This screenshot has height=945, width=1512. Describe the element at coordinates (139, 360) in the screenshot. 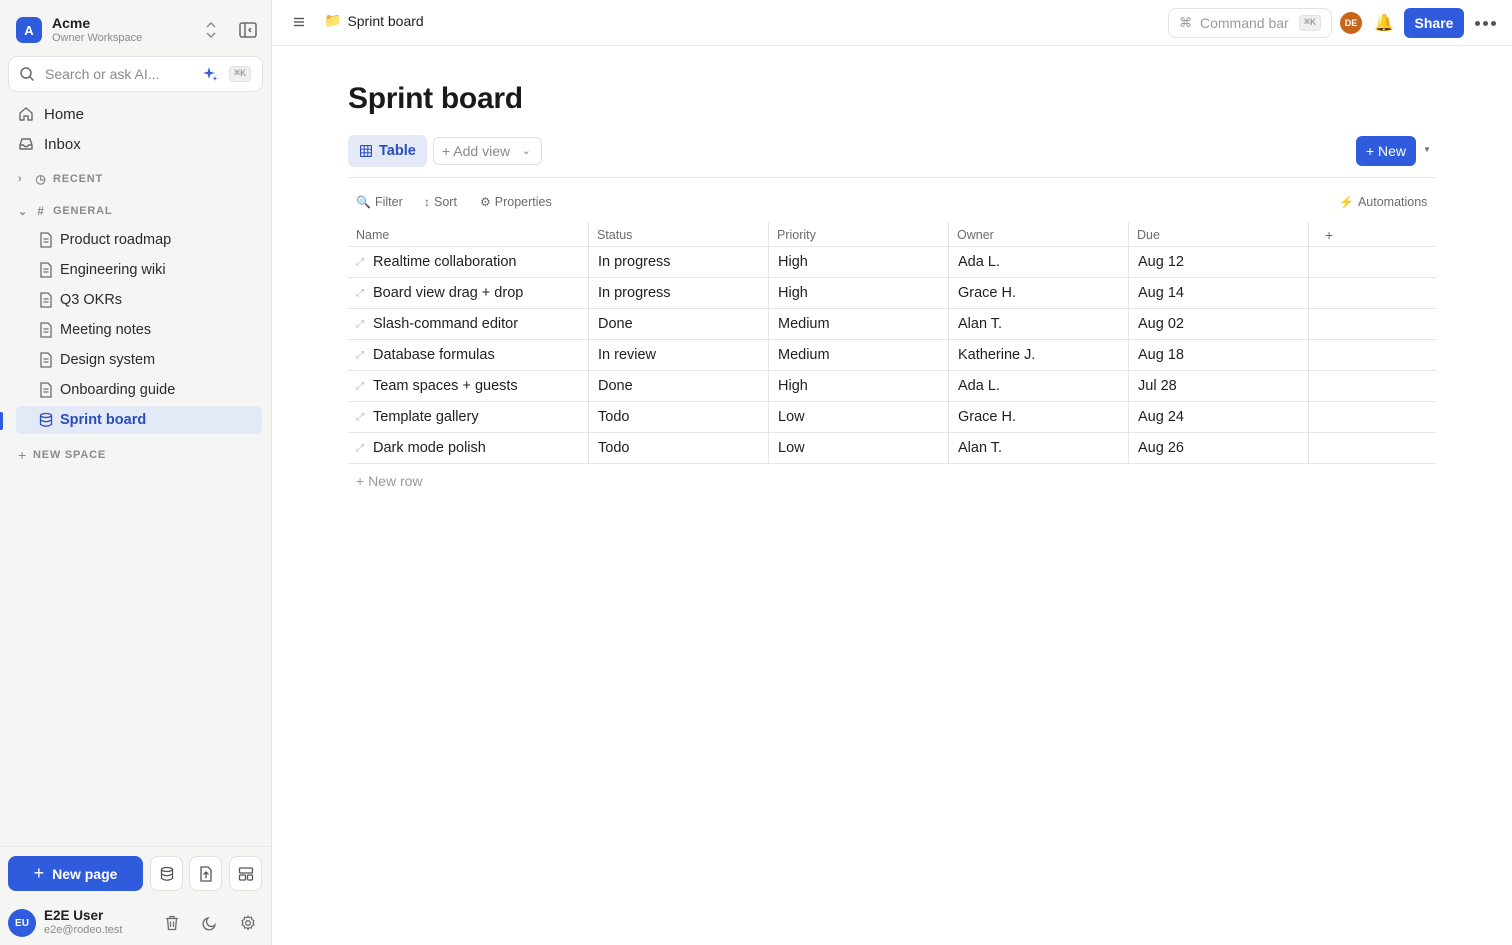

I see `sidebar-item-design-system: Design system` at that location.